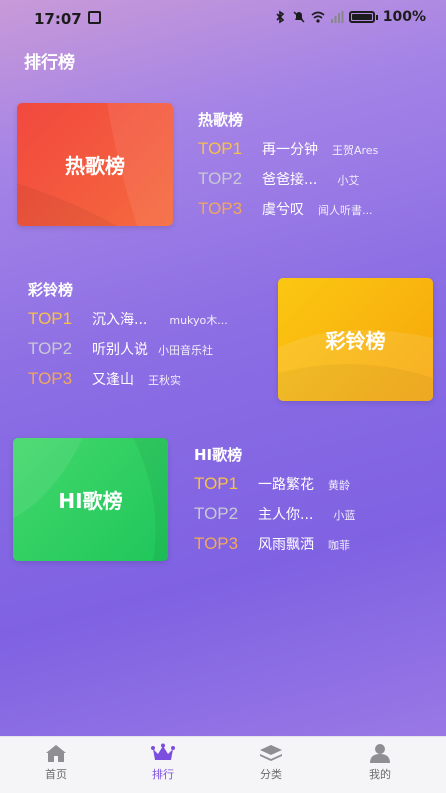 Image resolution: width=446 pixels, height=793 pixels. I want to click on tab-ranking: 排行, so click(163, 762).